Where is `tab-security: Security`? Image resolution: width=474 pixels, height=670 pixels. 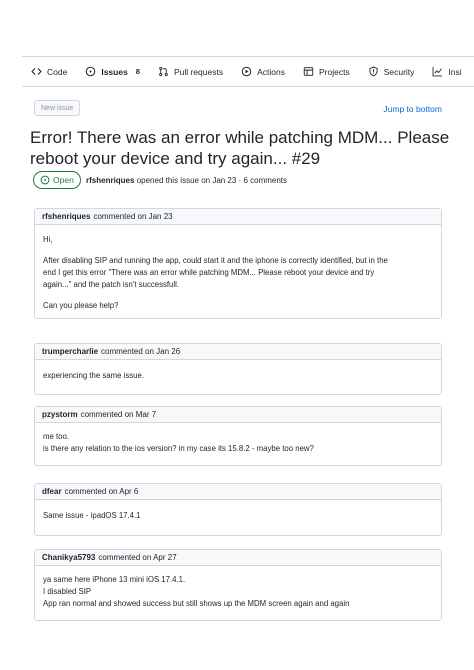
tab-security: Security is located at coordinates (391, 71).